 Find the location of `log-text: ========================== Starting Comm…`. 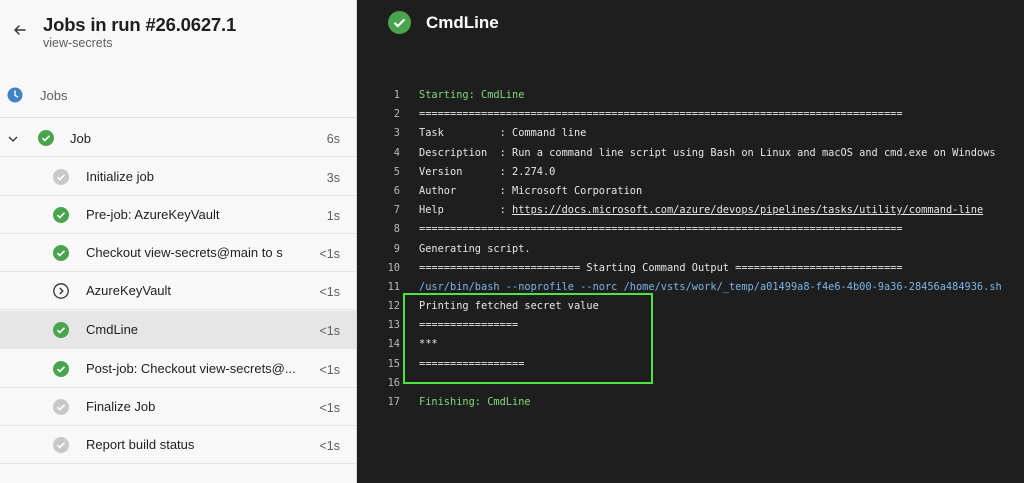

log-text: ========================== Starting Comm… is located at coordinates (661, 267).